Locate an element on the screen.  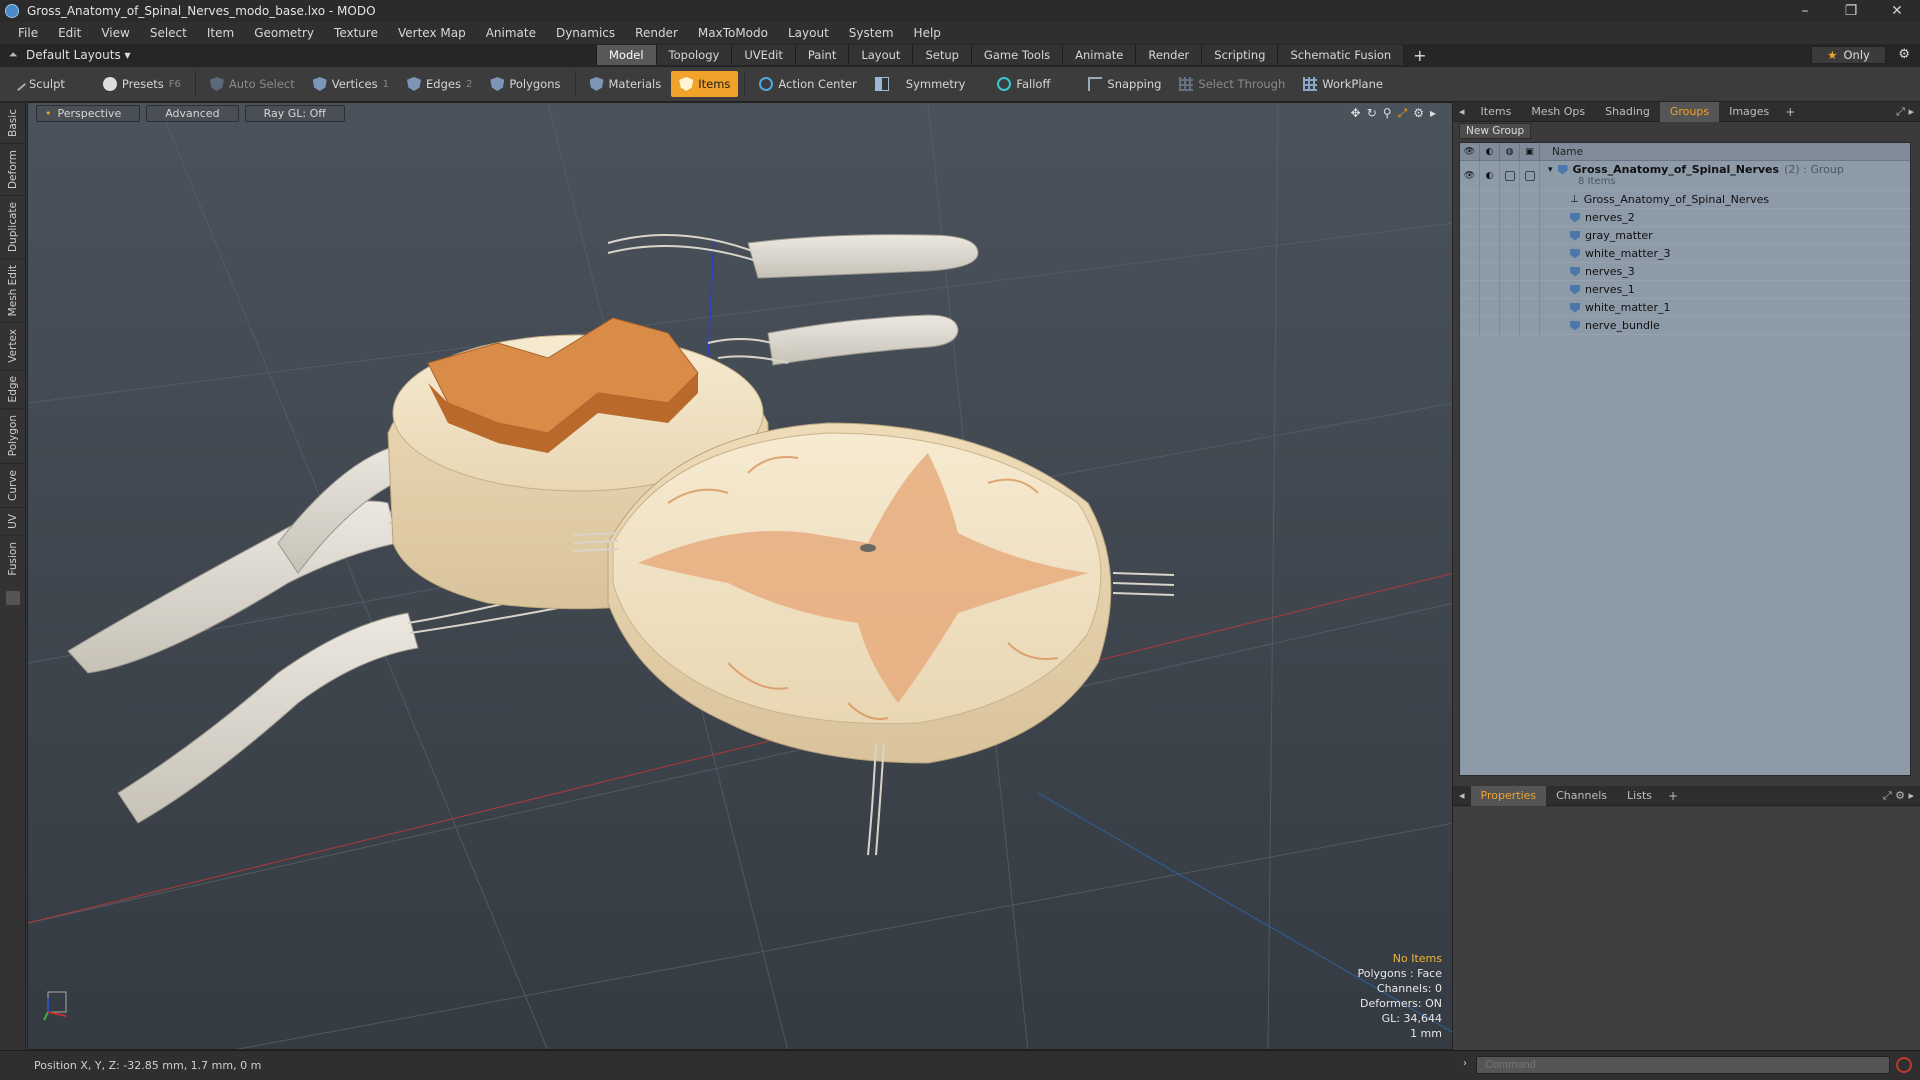
tab-duplicate: Duplicate is located at coordinates (13, 226).